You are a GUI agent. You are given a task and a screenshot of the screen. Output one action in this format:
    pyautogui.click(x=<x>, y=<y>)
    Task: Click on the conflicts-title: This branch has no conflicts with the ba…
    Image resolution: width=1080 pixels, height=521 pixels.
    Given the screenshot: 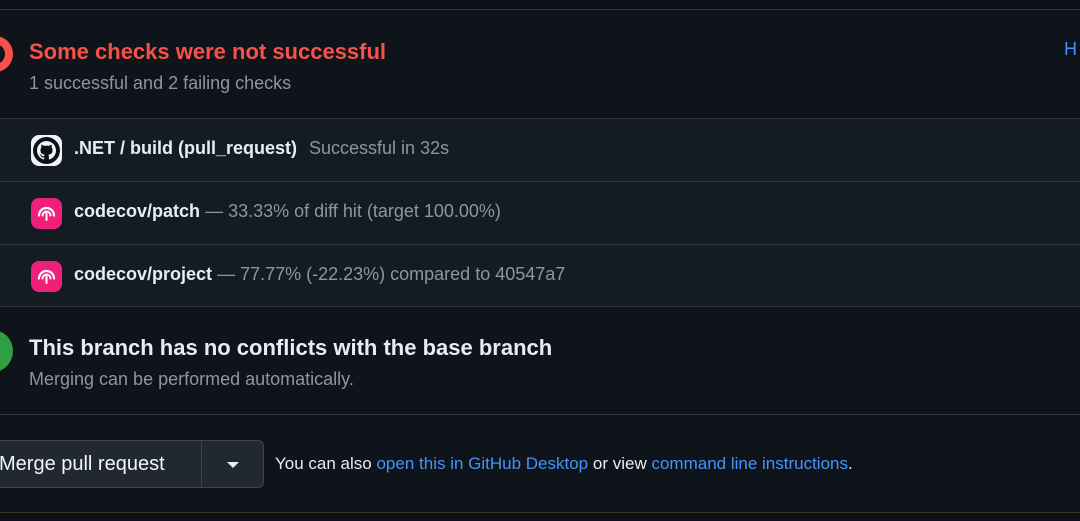 What is the action you would take?
    pyautogui.click(x=291, y=347)
    